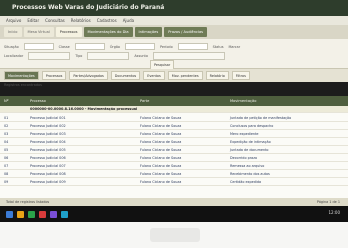  Describe the element at coordinates (250, 142) in the screenshot. I see `cell-movement: Expedição de intimação` at that location.